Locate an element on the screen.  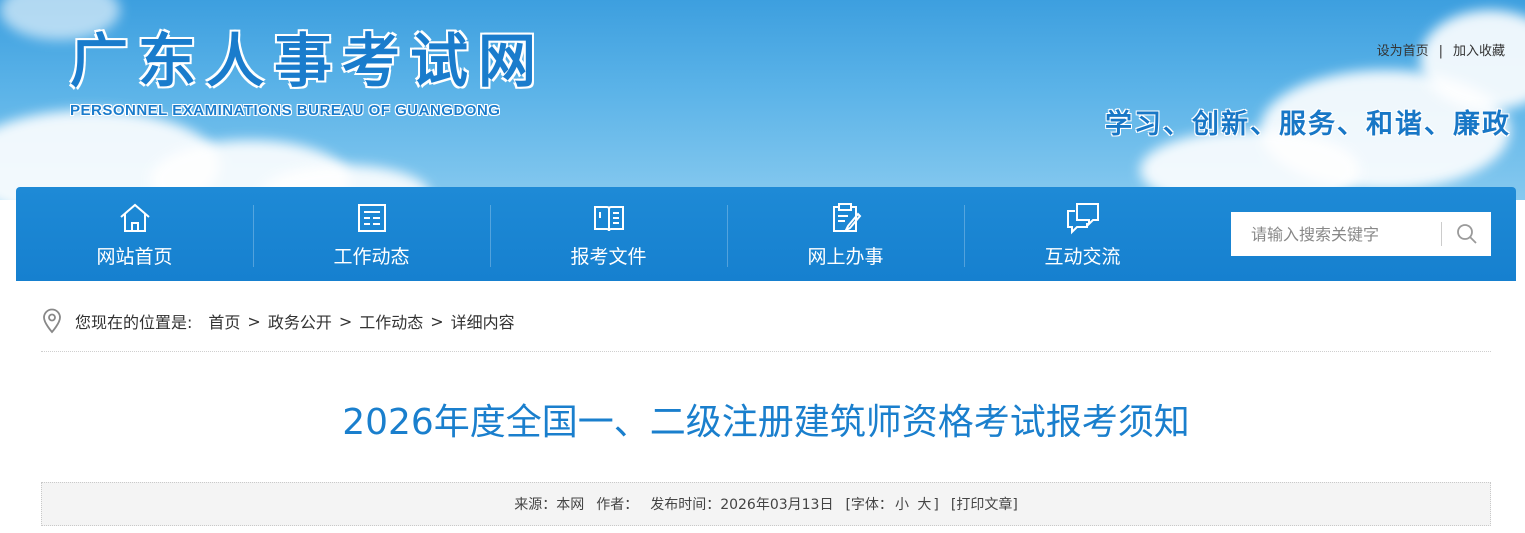
breadcrumb-gov-affairs: 政务公开 is located at coordinates (300, 321).